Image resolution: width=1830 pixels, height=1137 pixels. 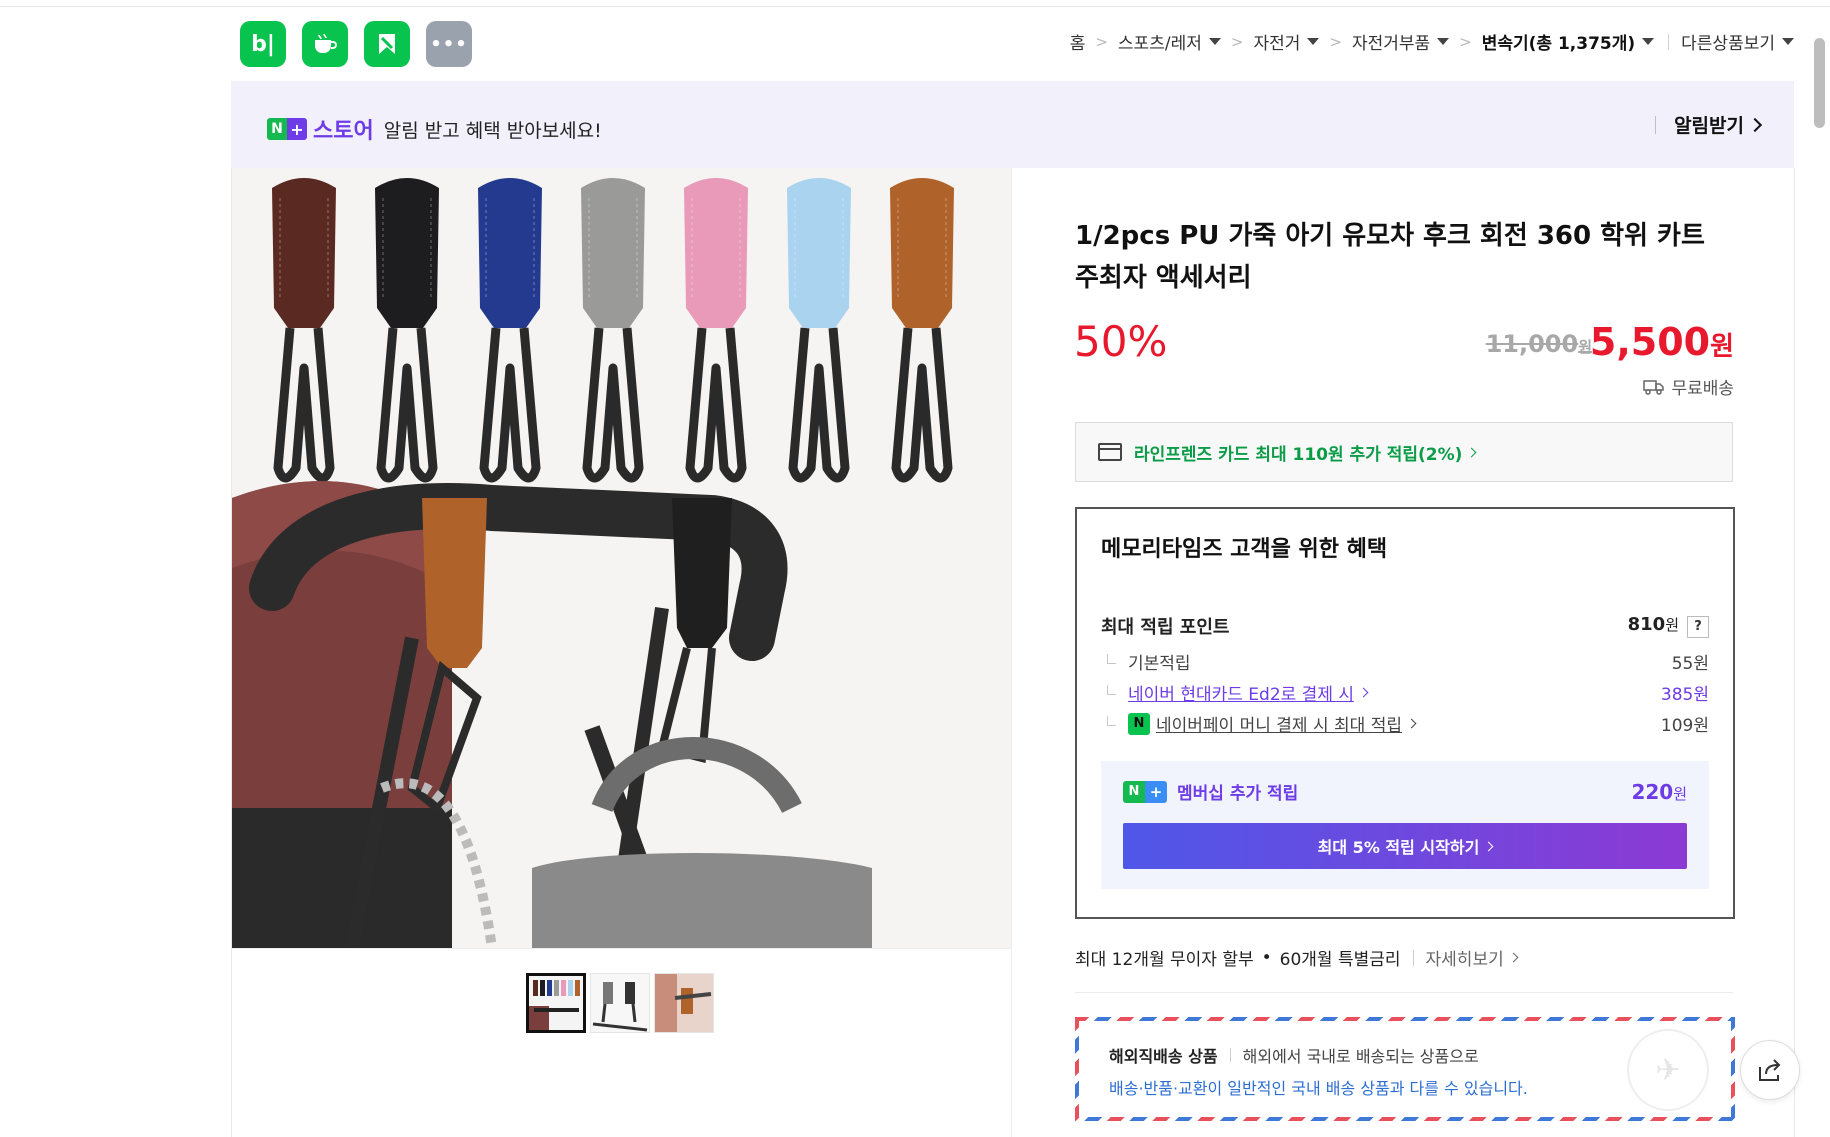 What do you see at coordinates (1360, 1056) in the screenshot?
I see `overseas-desc: 해외에서 국내로 배송되는 상품으로` at bounding box center [1360, 1056].